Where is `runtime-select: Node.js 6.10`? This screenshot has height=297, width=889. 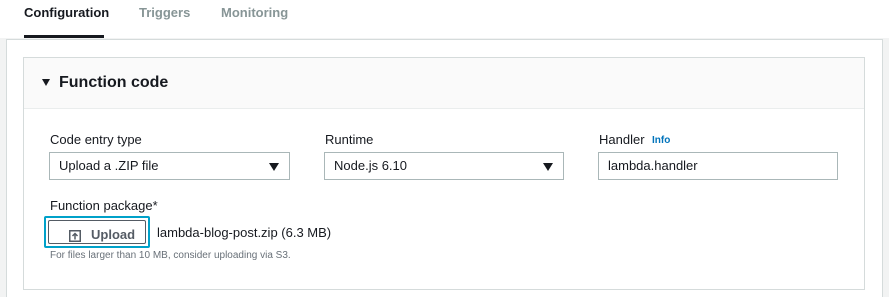 runtime-select: Node.js 6.10 is located at coordinates (444, 166).